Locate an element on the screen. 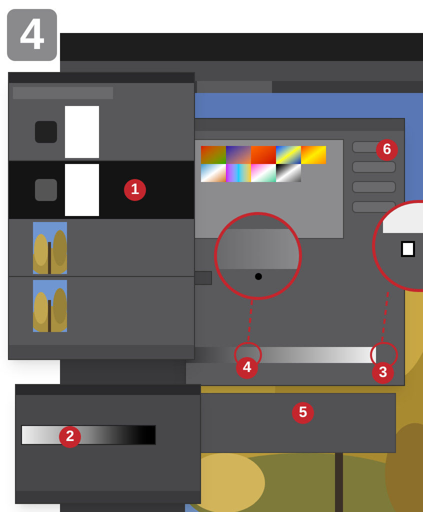 The width and height of the screenshot is (423, 512). name-field is located at coordinates (203, 278).